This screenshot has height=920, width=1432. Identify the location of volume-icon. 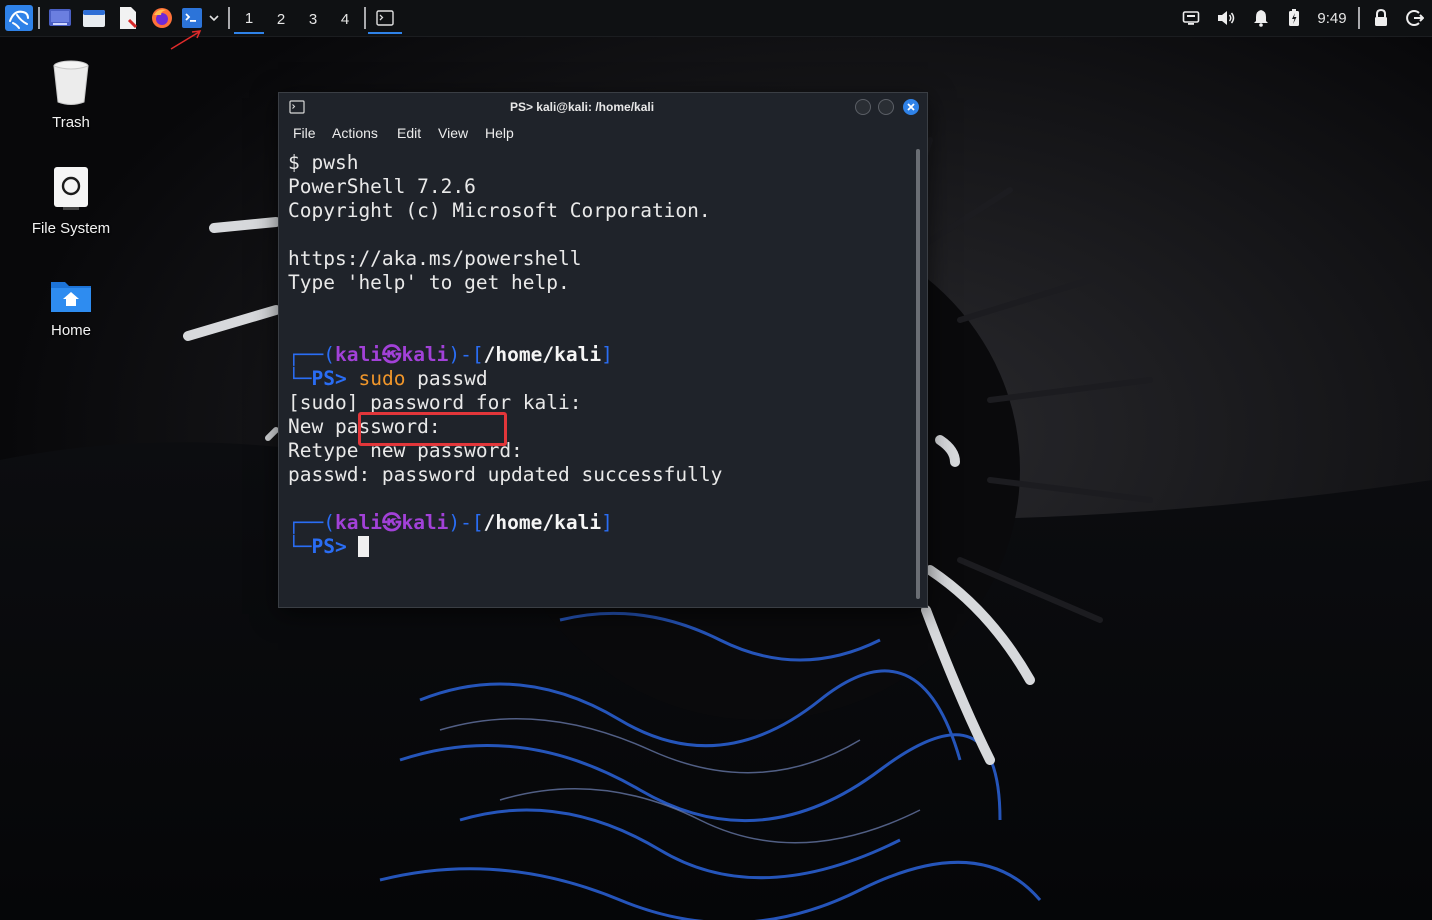
(1226, 18).